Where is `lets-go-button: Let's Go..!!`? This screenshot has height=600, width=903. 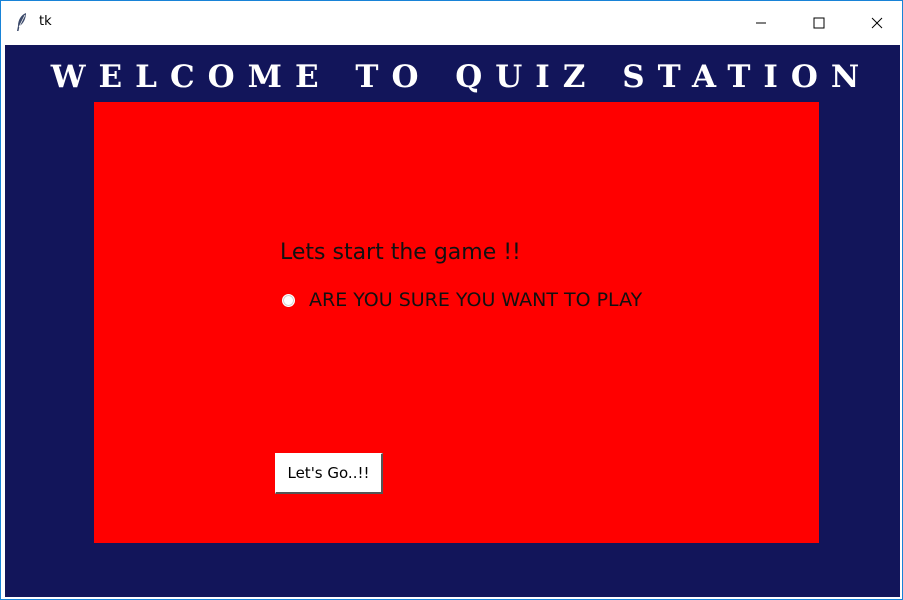 lets-go-button: Let's Go..!! is located at coordinates (329, 473).